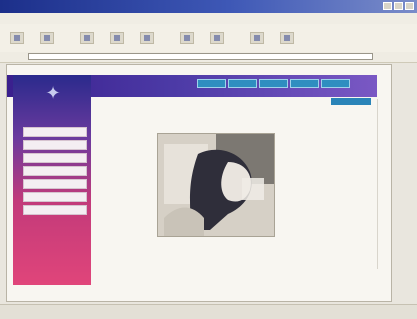  I want to click on photo-image, so click(216, 185).